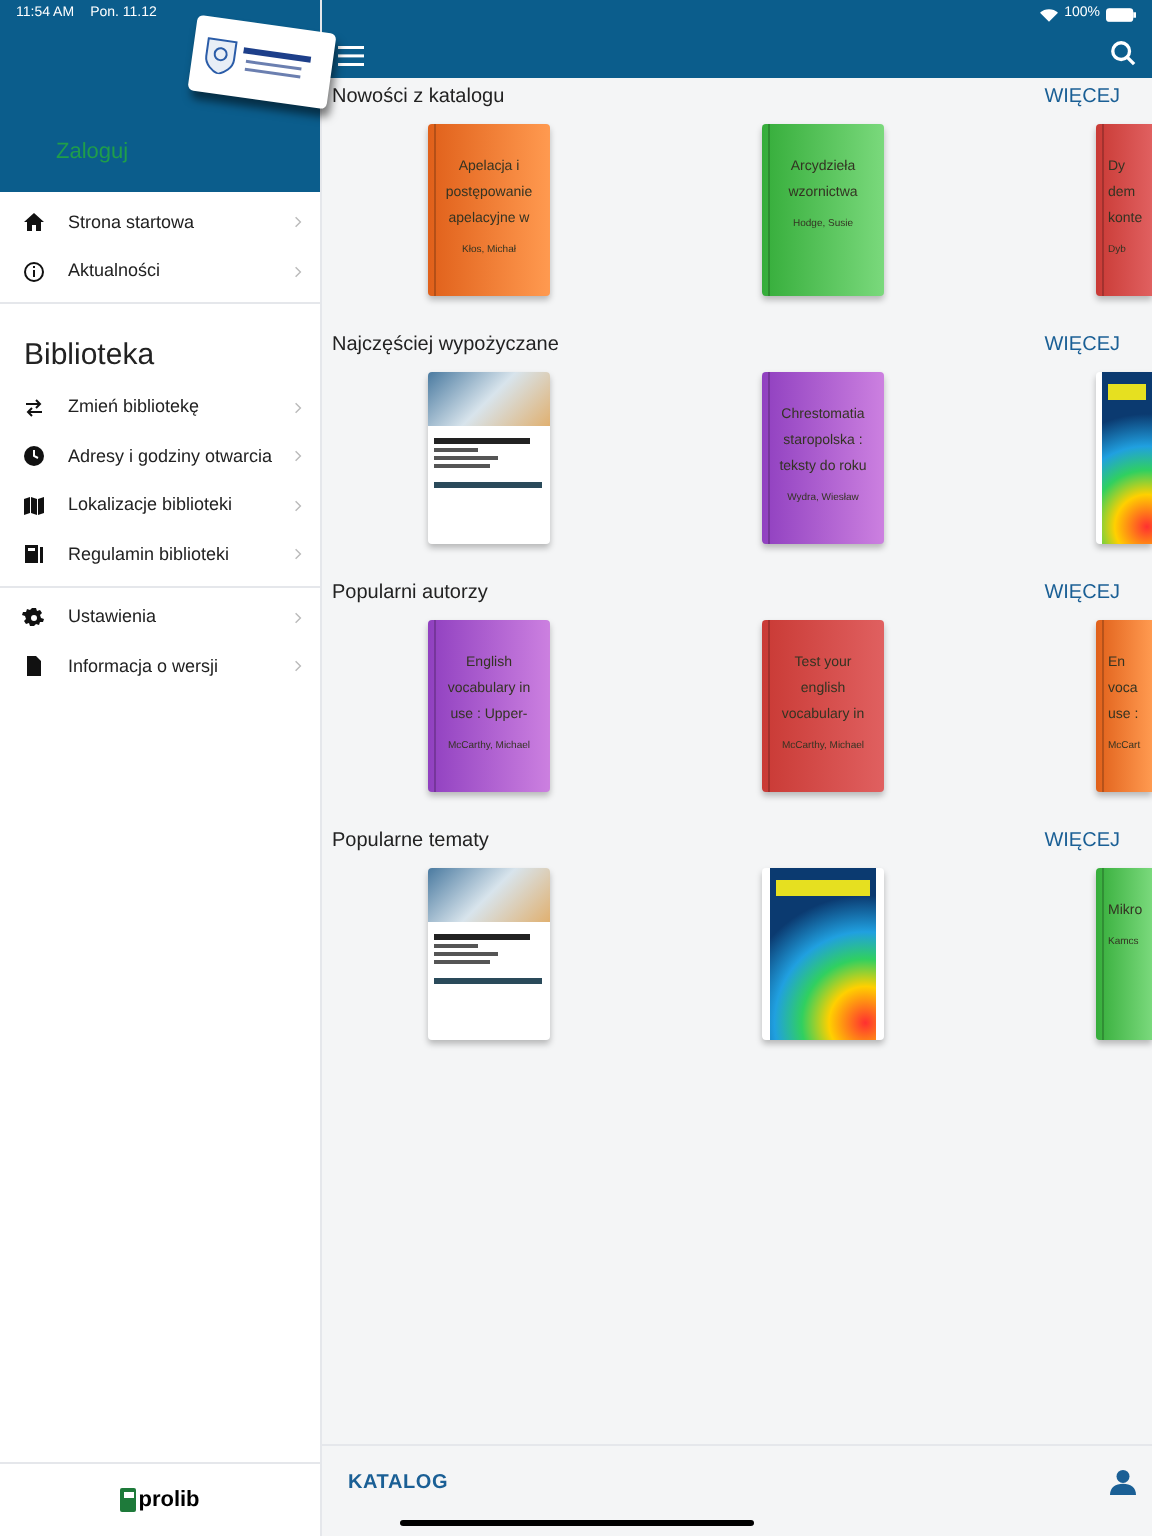  I want to click on clock-icon, so click(34, 456).